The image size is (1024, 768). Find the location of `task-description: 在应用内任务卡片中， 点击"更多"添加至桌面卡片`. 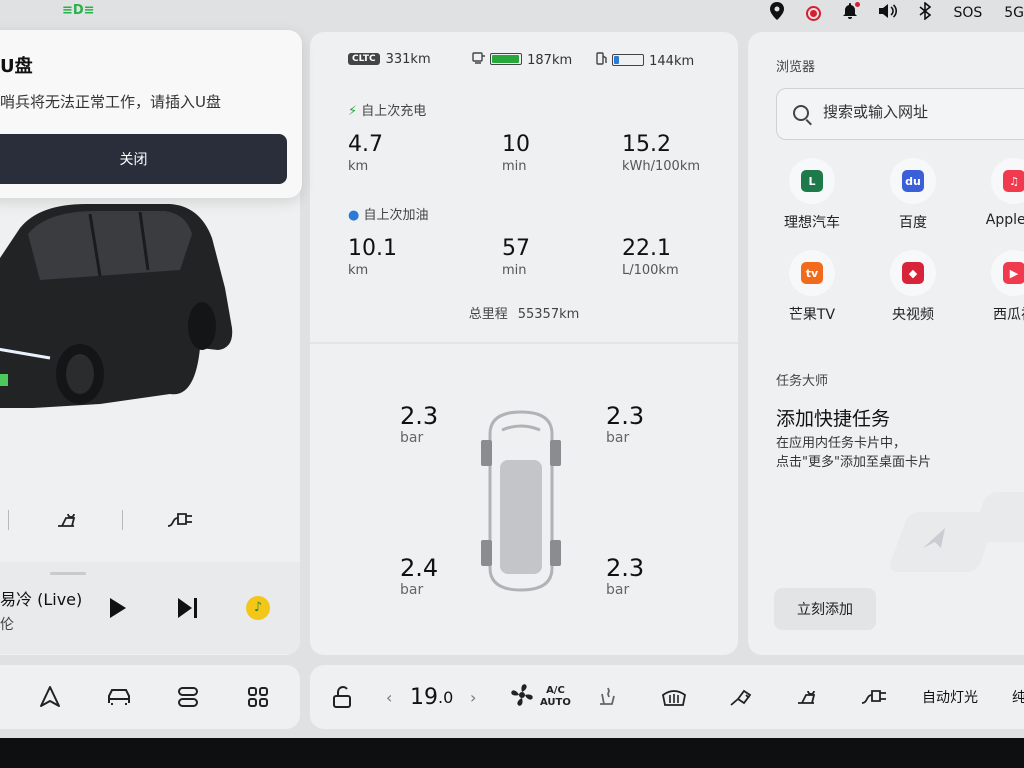

task-description: 在应用内任务卡片中， 点击"更多"添加至桌面卡片 is located at coordinates (853, 453).